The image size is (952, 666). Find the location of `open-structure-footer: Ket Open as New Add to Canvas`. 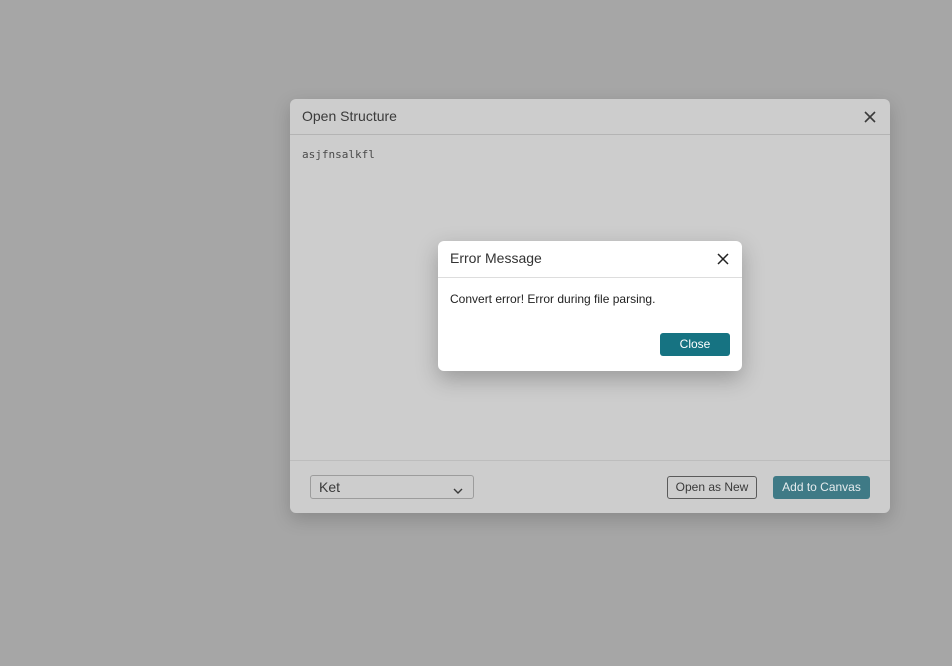

open-structure-footer: Ket Open as New Add to Canvas is located at coordinates (590, 487).